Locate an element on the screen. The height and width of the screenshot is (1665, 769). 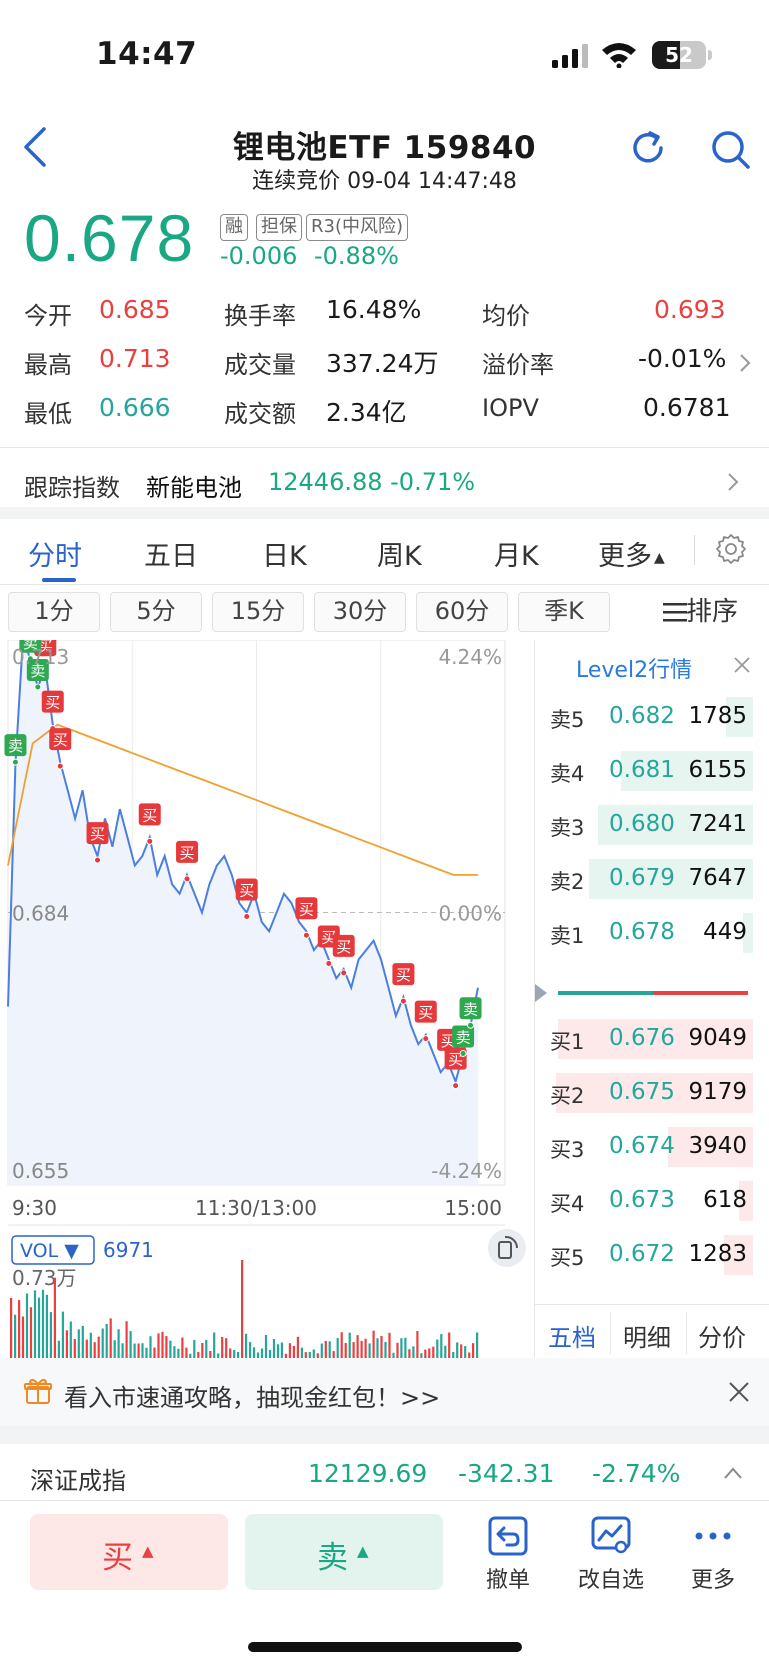
period-60min: 60分 is located at coordinates (462, 612).